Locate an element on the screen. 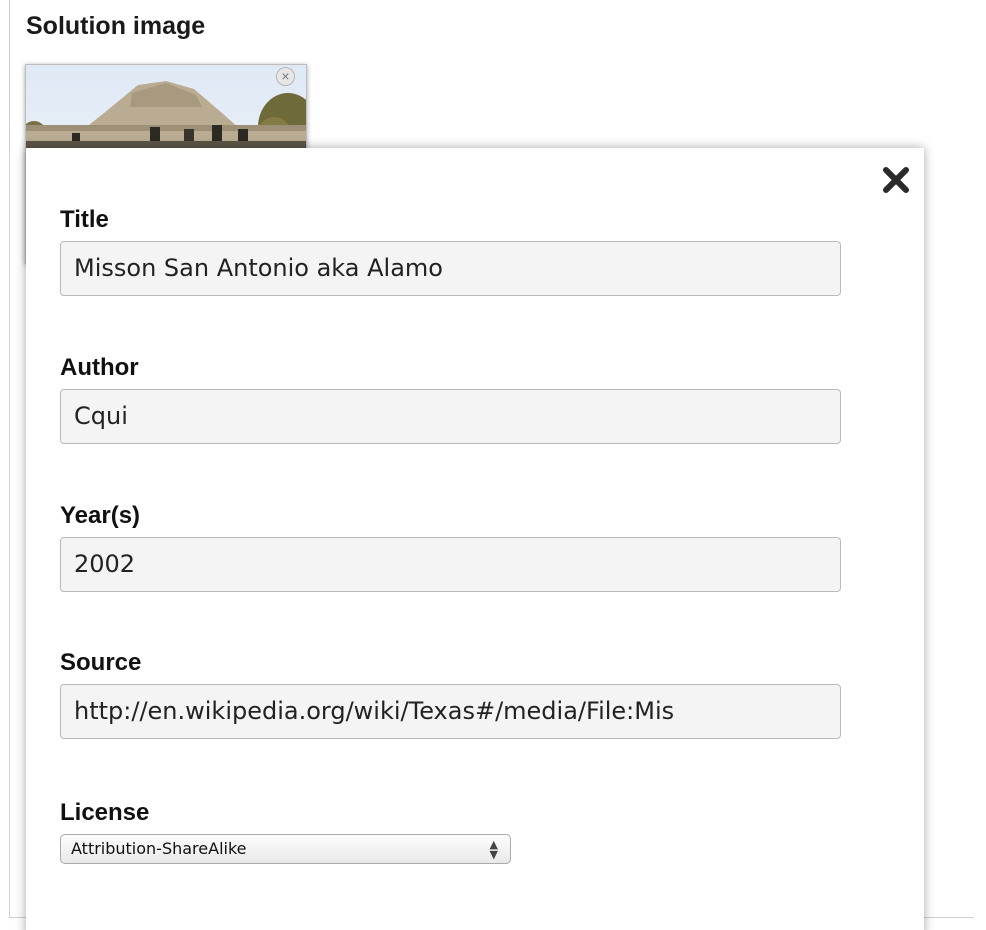 The image size is (986, 930). license-select: Attribution-ShareAlike ▲ ▼ is located at coordinates (285, 849).